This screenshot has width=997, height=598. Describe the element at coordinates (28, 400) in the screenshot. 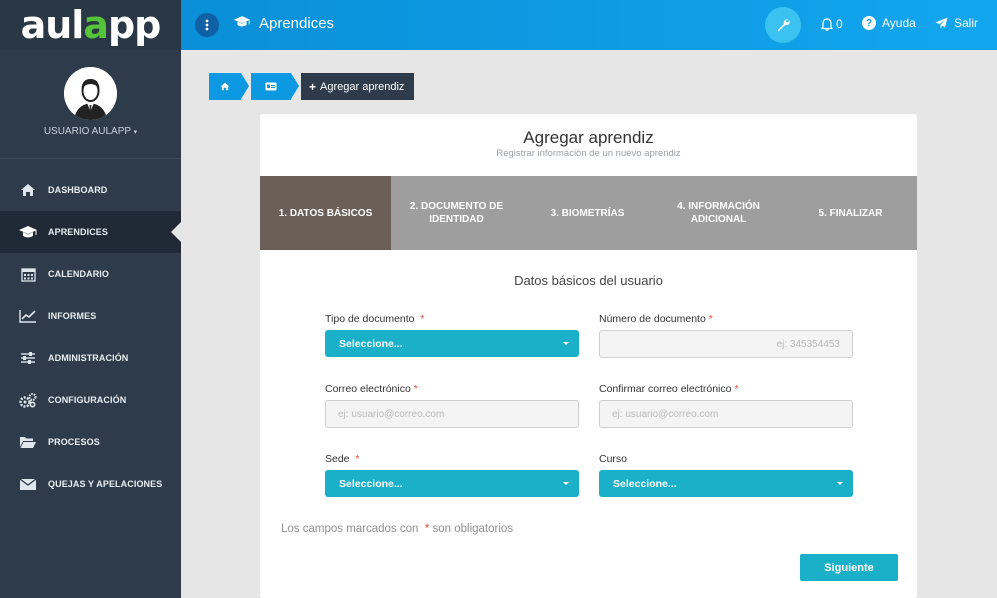

I see `gears-icon` at that location.